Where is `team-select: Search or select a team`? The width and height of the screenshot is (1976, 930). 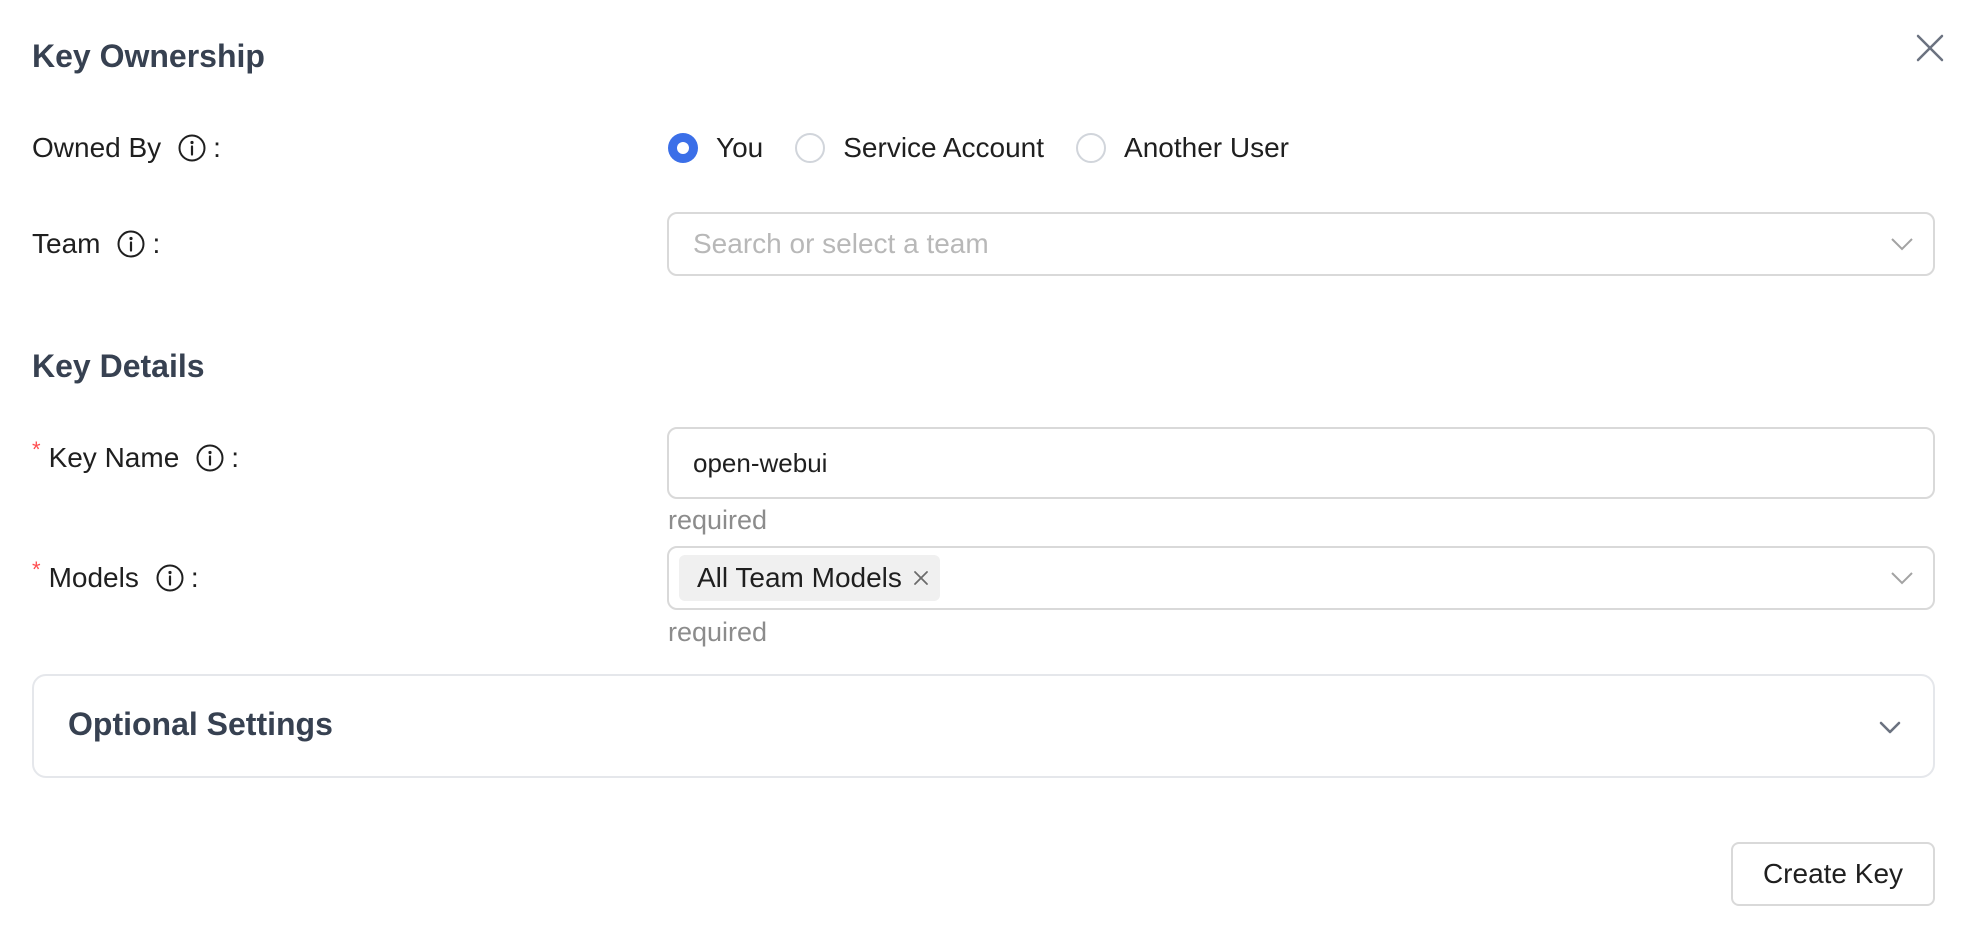
team-select: Search or select a team is located at coordinates (1301, 244).